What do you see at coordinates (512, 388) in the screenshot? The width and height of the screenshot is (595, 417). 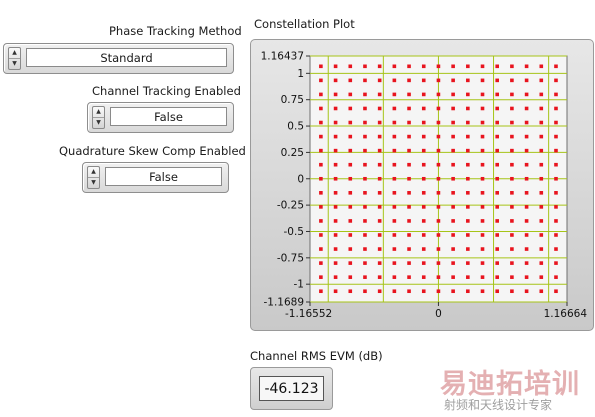 I see `watermark-logo: 易迪拓培训 射频和天线设计专家` at bounding box center [512, 388].